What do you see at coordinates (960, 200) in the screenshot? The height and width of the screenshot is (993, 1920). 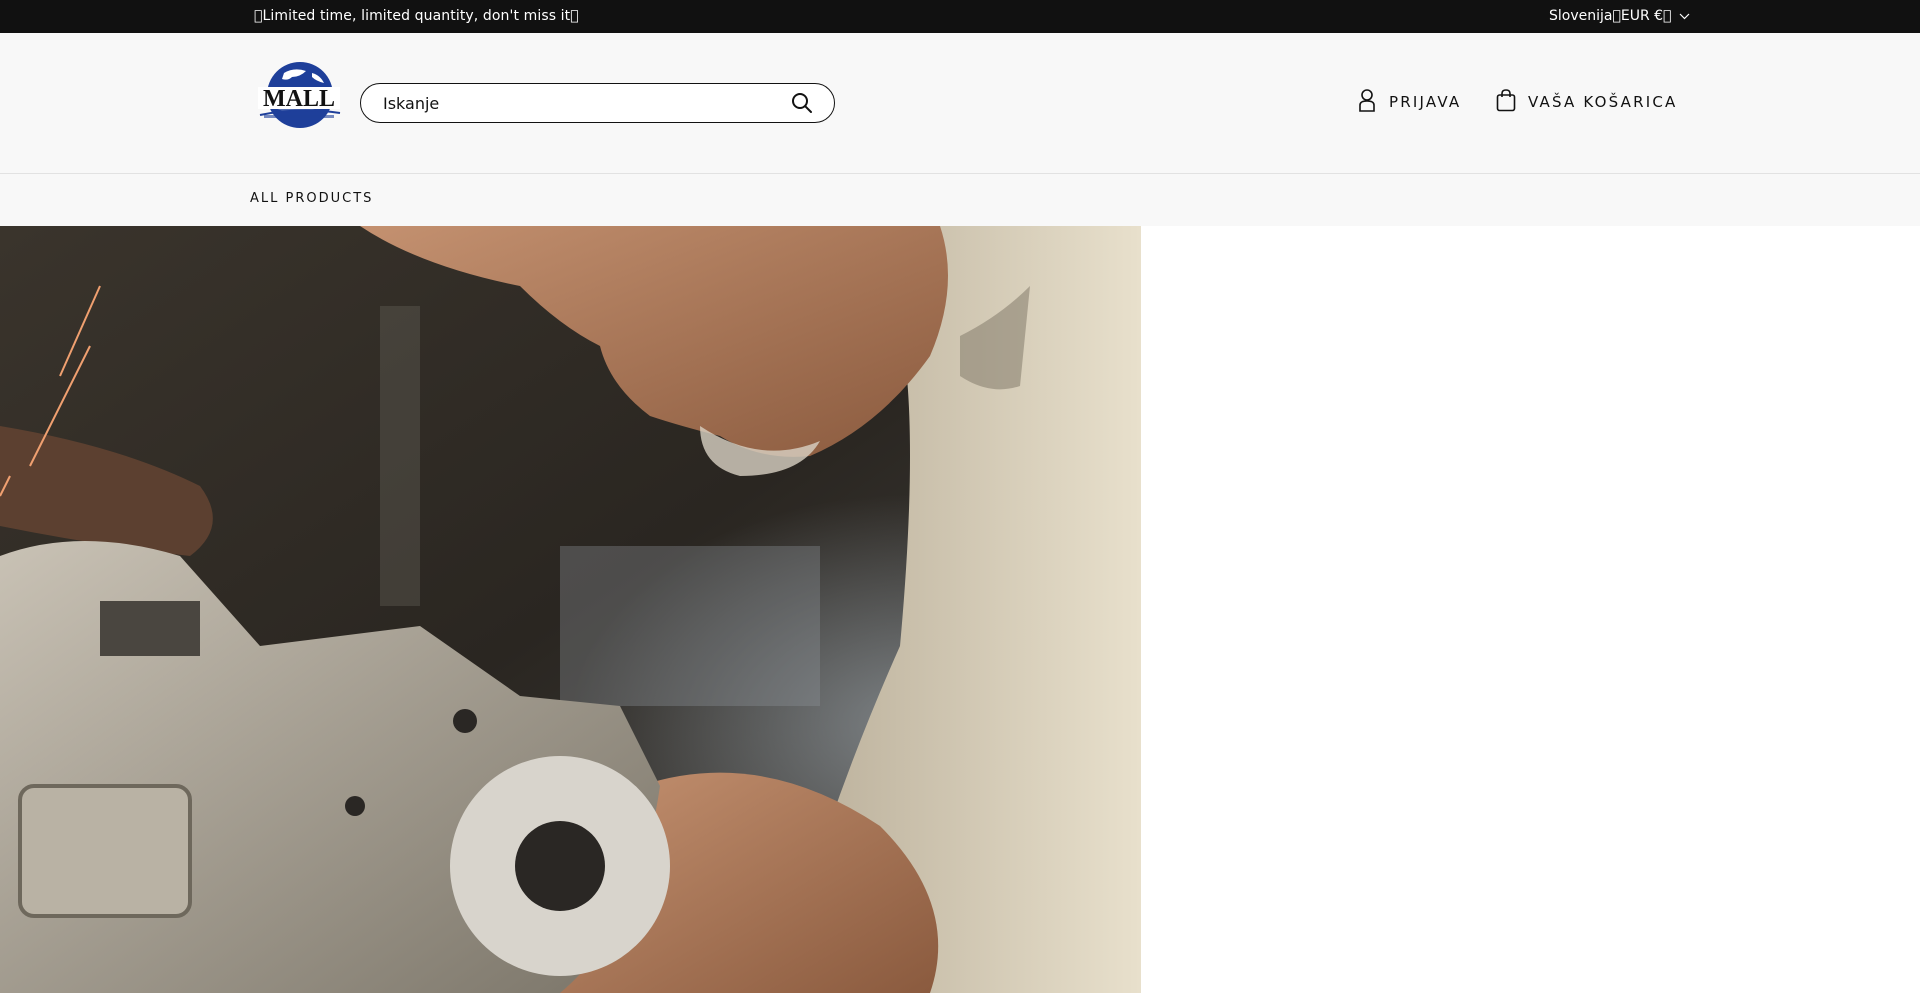 I see `main-navigation: ALL PRODUCTS` at bounding box center [960, 200].